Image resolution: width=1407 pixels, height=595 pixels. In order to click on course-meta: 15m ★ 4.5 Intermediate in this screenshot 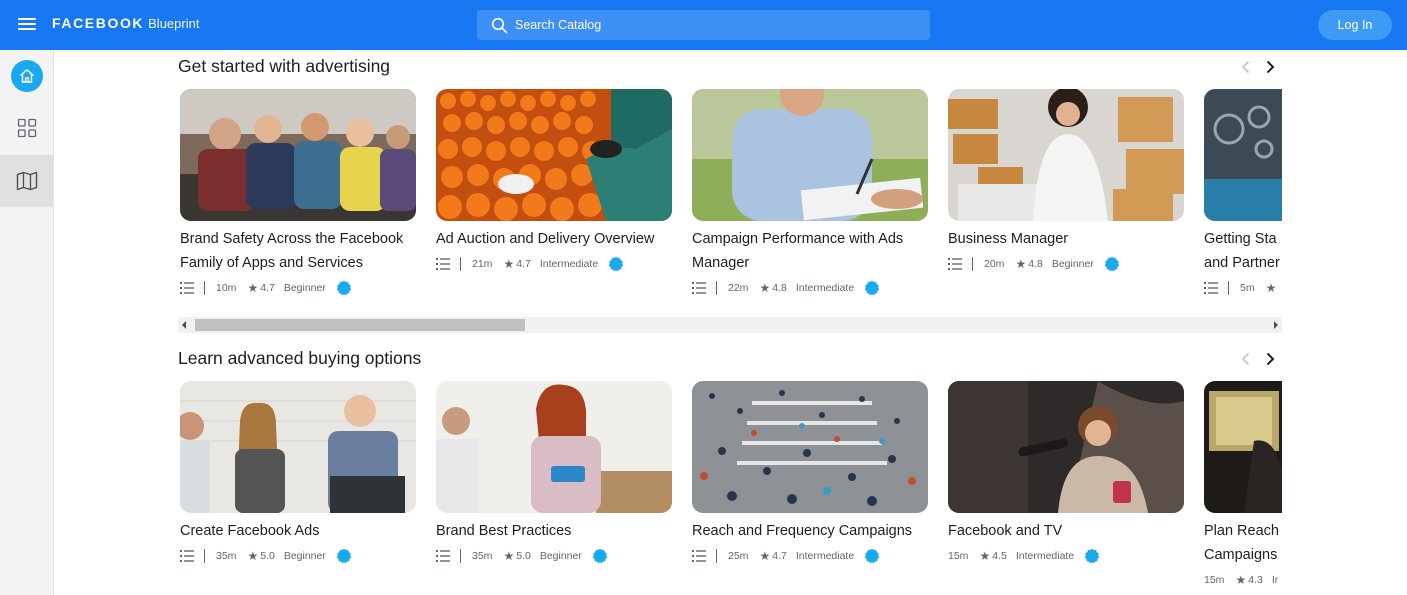, I will do `click(1066, 556)`.